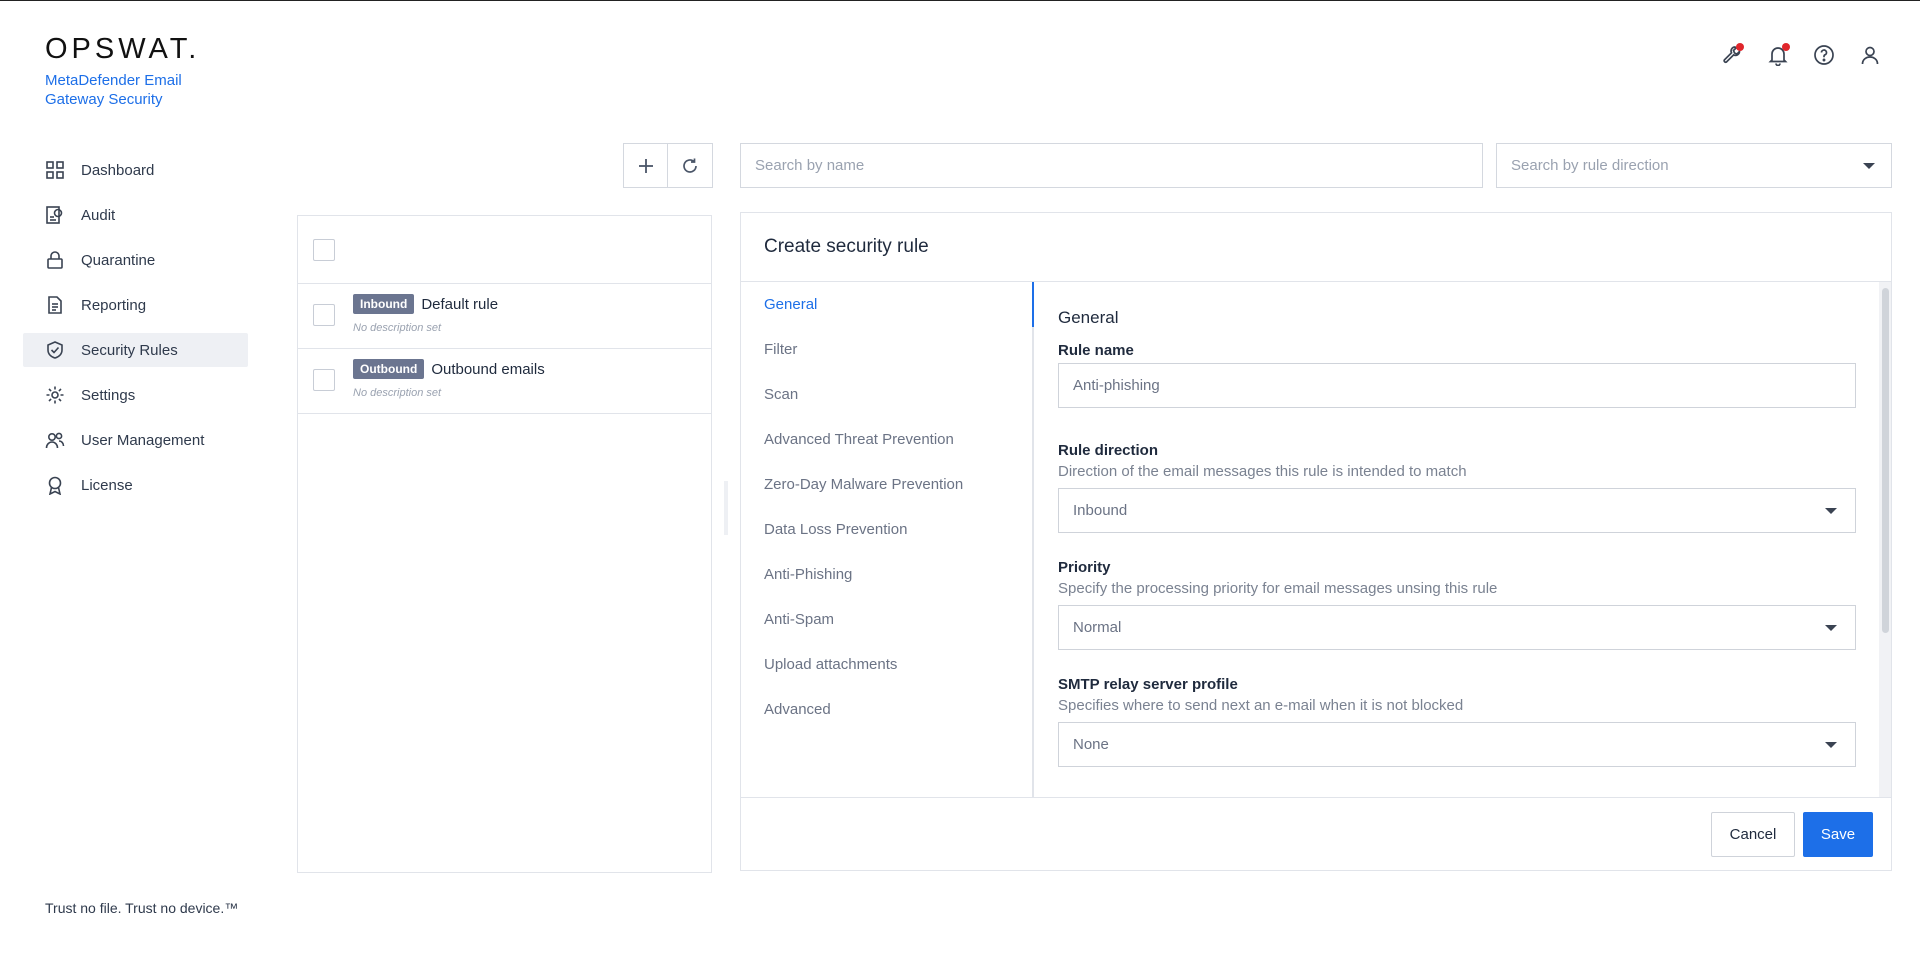 Image resolution: width=1920 pixels, height=956 pixels. I want to click on list-item: Inbound Default rule No description set, so click(504, 316).